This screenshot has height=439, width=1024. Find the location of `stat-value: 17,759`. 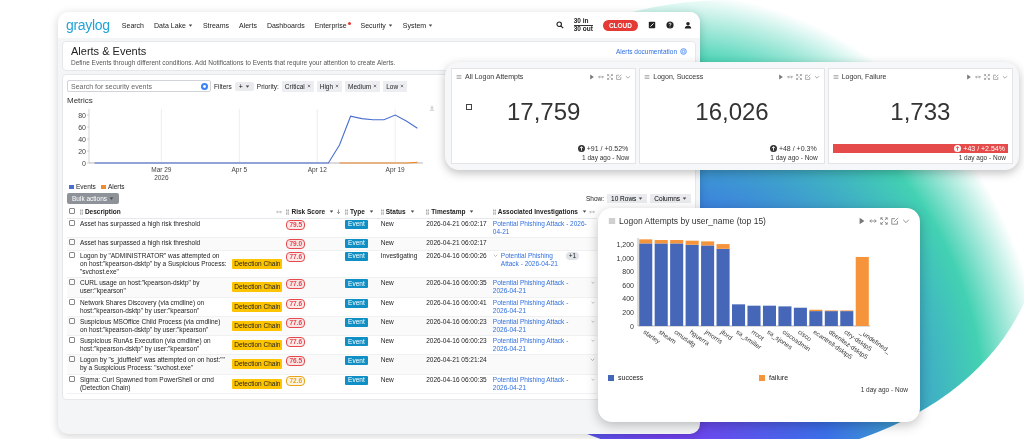

stat-value: 17,759 is located at coordinates (543, 112).